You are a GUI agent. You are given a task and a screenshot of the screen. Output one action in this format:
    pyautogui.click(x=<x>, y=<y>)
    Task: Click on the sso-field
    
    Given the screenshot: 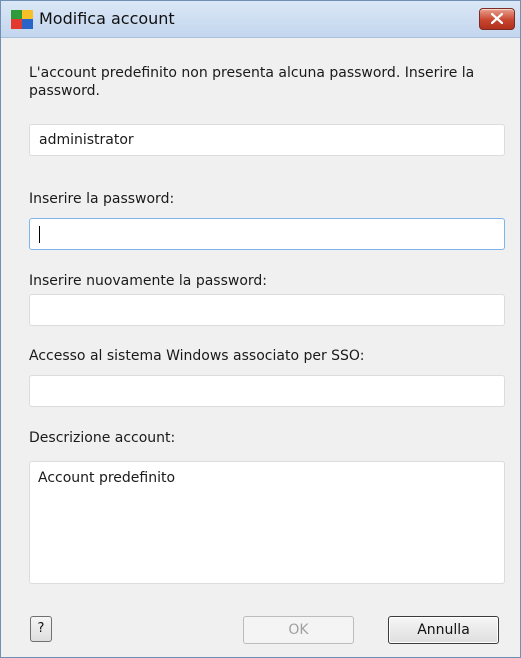 What is the action you would take?
    pyautogui.click(x=267, y=391)
    